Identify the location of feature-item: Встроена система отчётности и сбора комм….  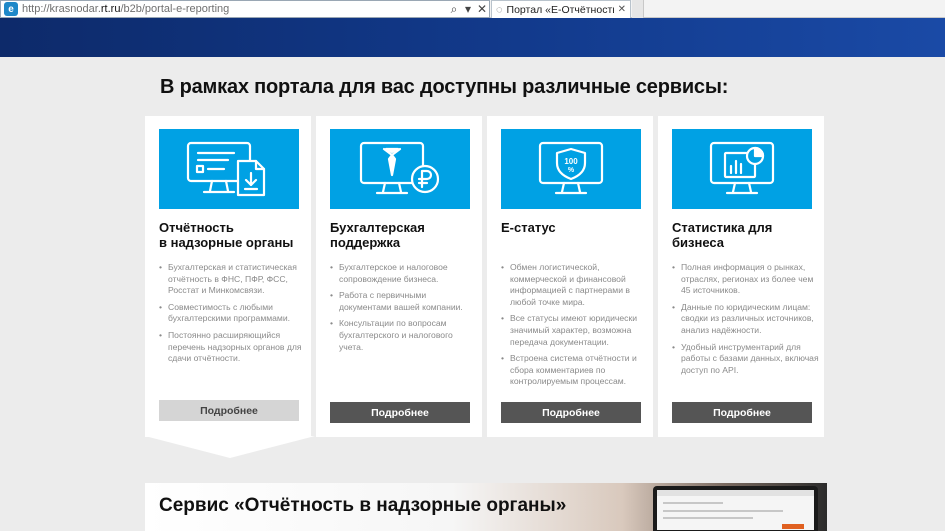
(575, 370).